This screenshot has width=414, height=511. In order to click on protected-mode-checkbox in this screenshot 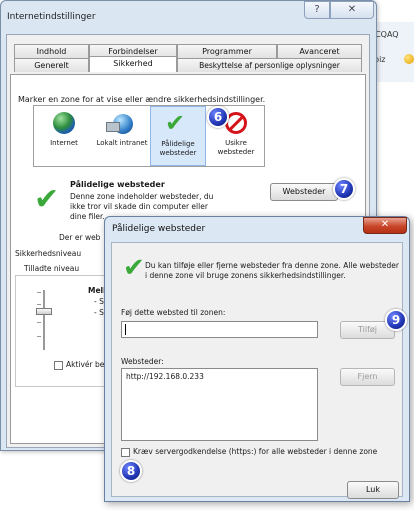, I will do `click(58, 365)`.